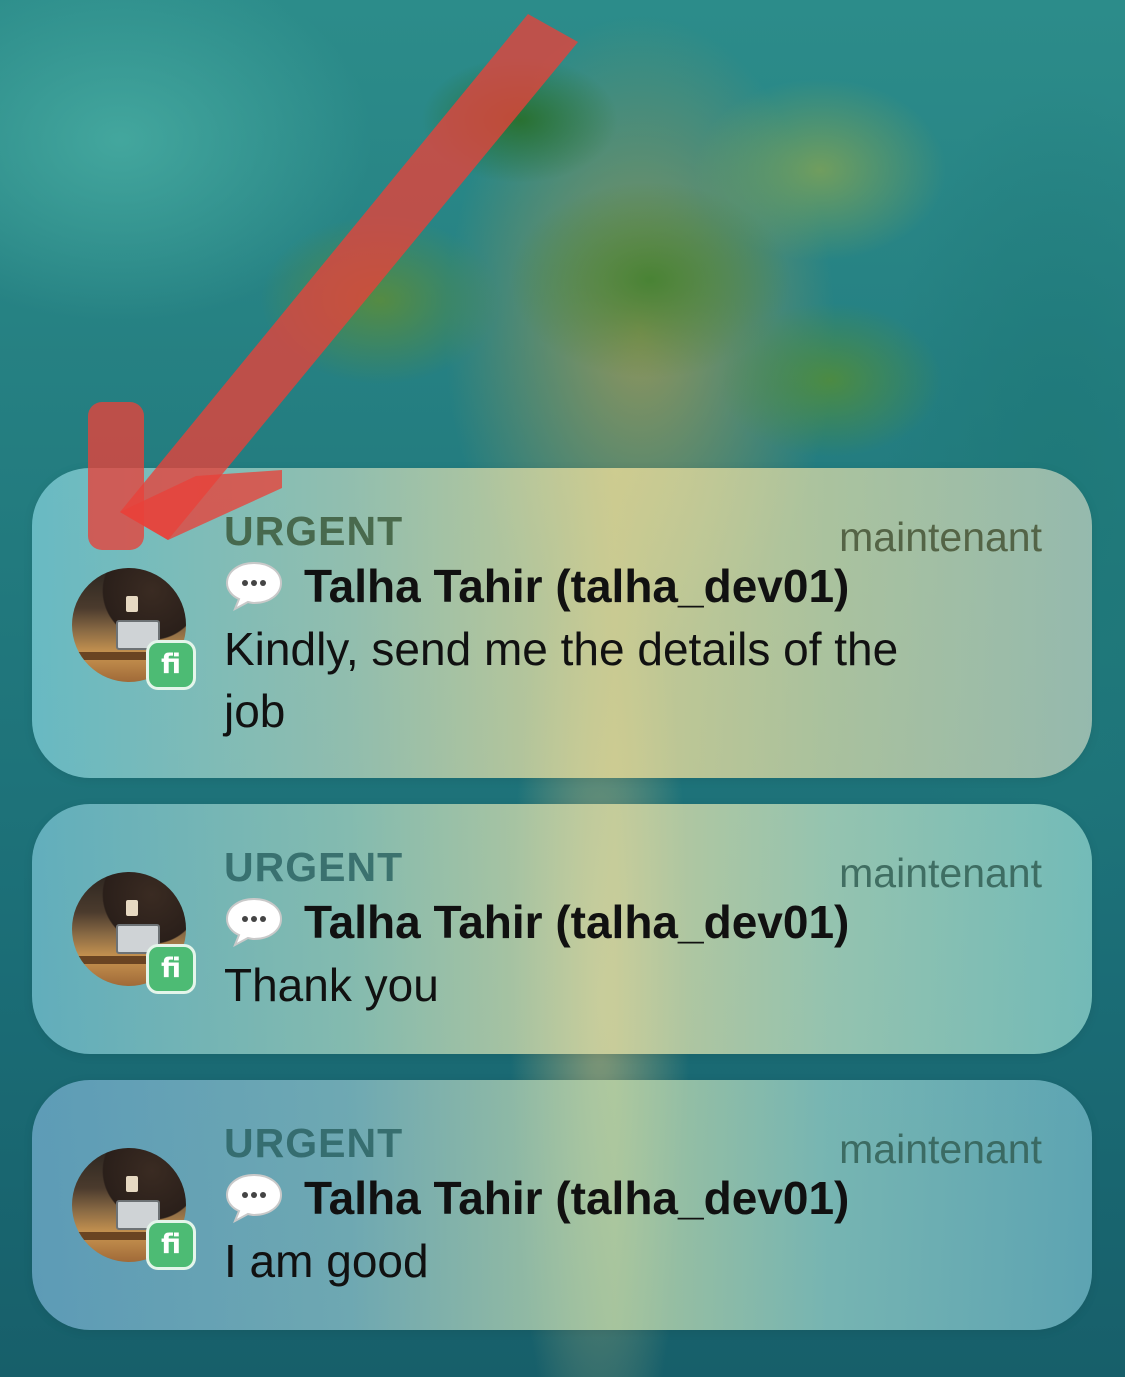  I want to click on message-text: Thank you, so click(331, 985).